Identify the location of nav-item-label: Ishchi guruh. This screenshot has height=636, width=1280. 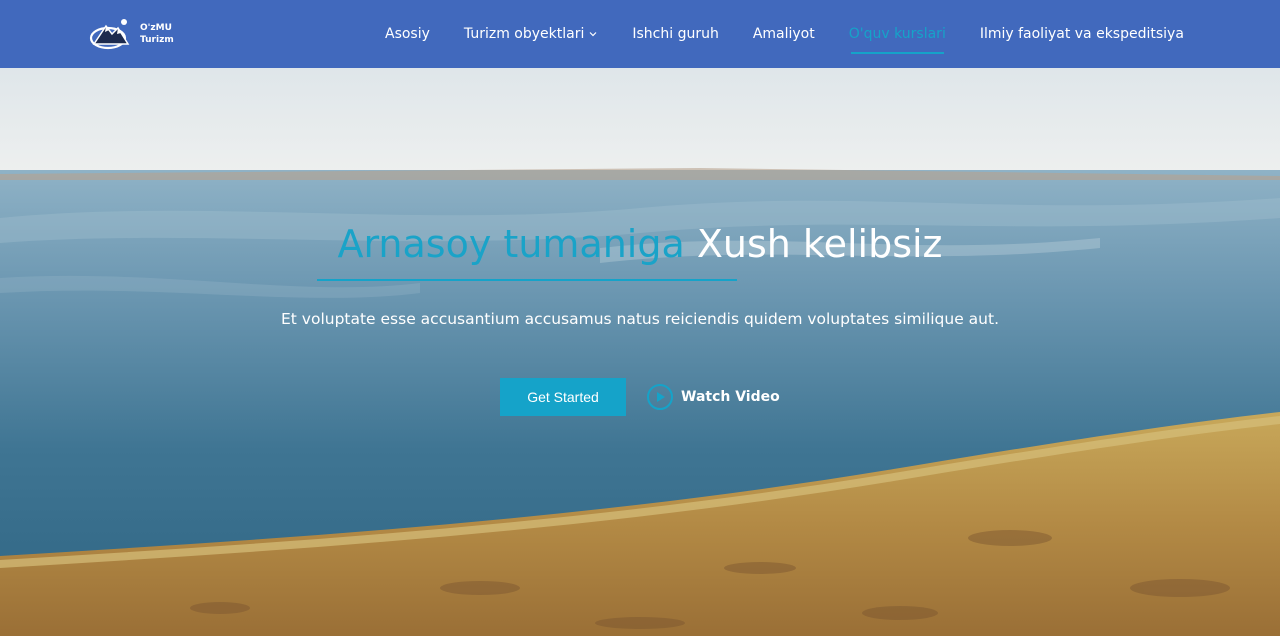
(675, 34).